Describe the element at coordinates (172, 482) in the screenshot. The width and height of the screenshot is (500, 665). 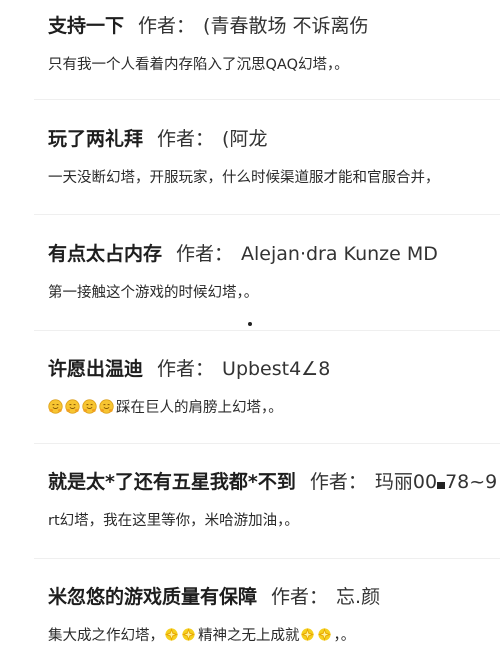
I see `review-title: 就是太*了还有五星我都*不到` at that location.